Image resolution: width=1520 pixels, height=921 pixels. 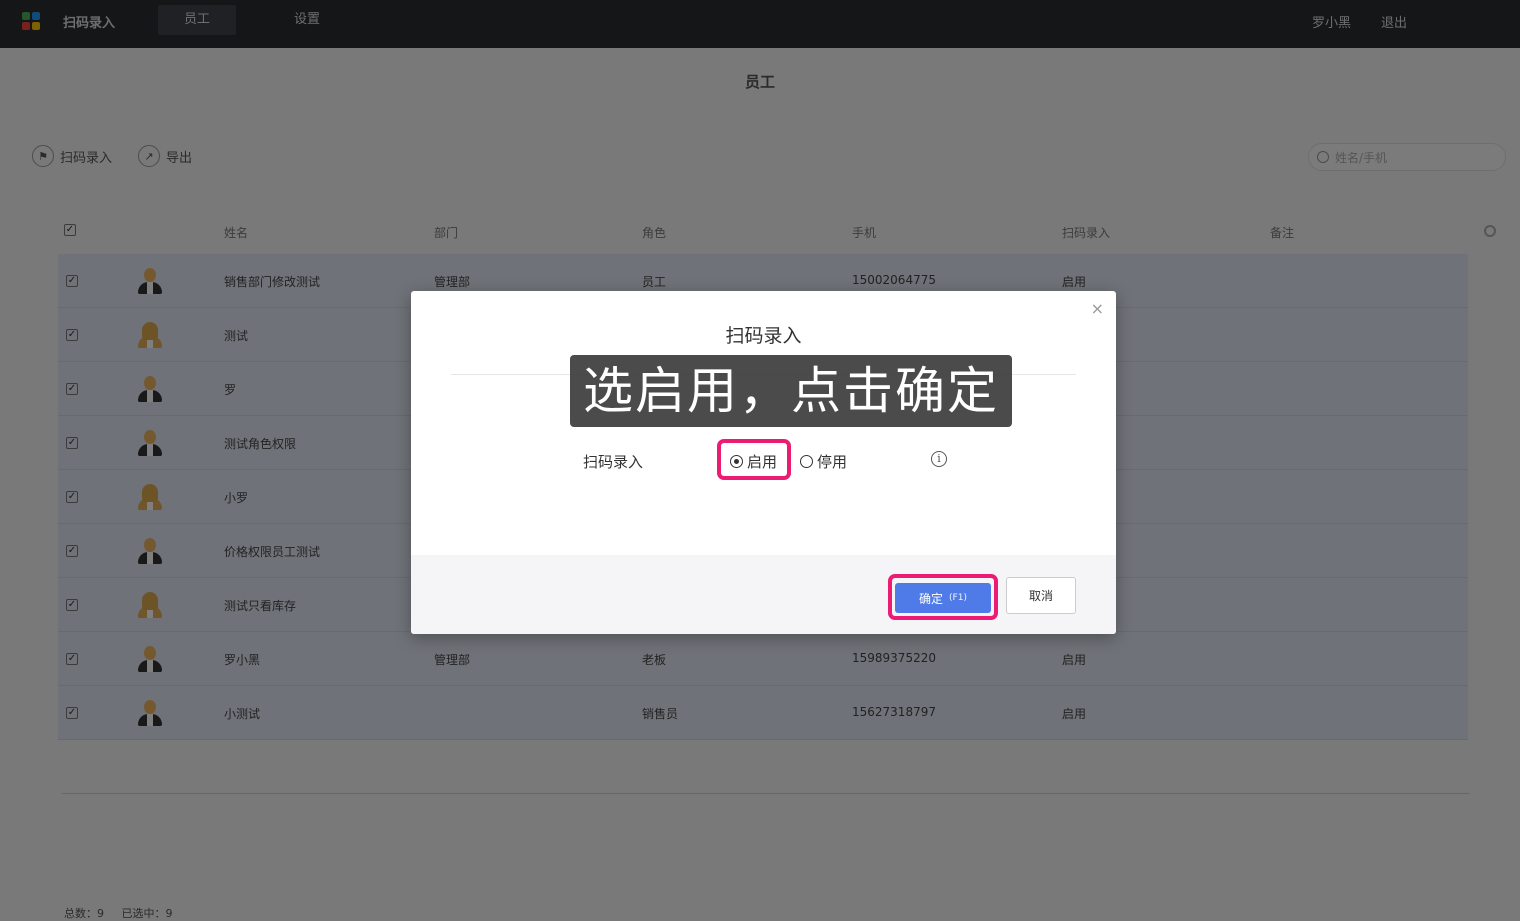 What do you see at coordinates (1041, 595) in the screenshot?
I see `cancel-button: 取消` at bounding box center [1041, 595].